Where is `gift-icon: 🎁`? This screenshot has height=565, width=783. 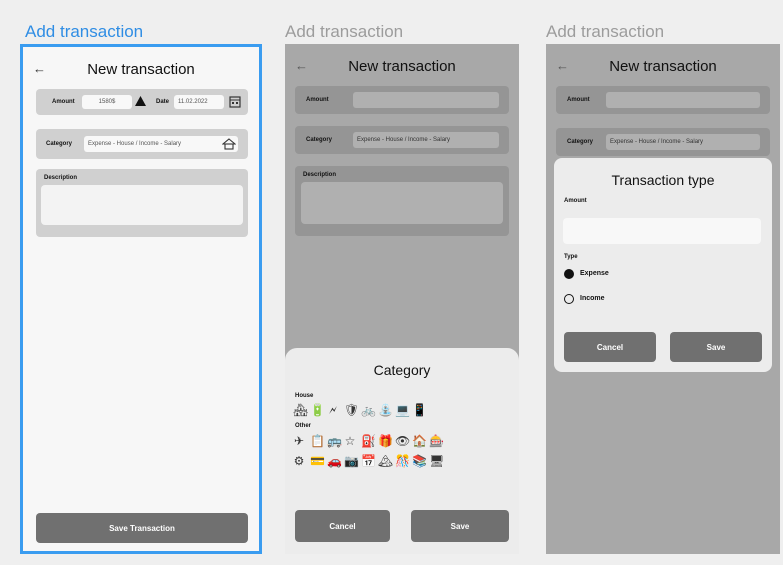 gift-icon: 🎁 is located at coordinates (385, 441).